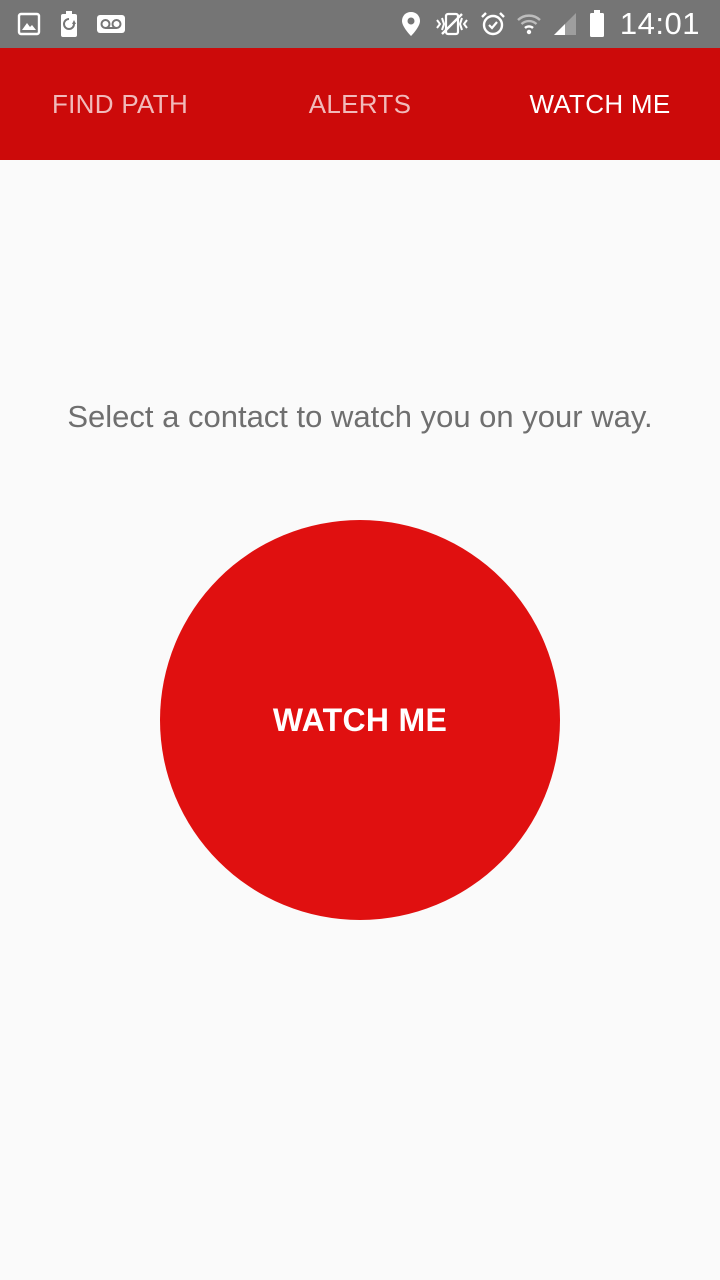  I want to click on battery-icon, so click(597, 23).